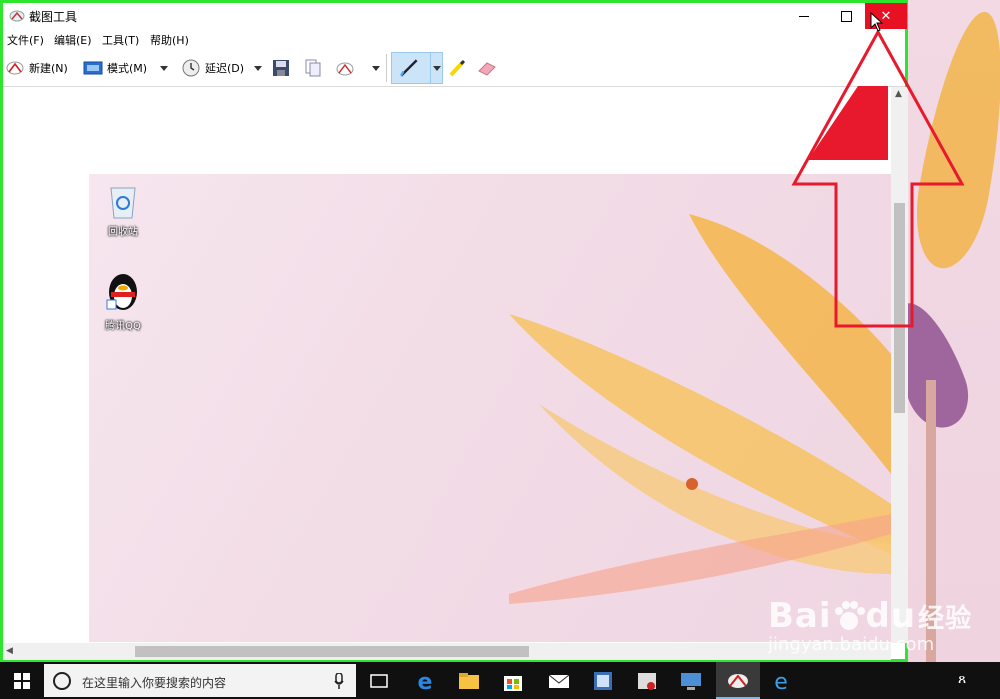  I want to click on watermark-brand-2: du, so click(891, 616).